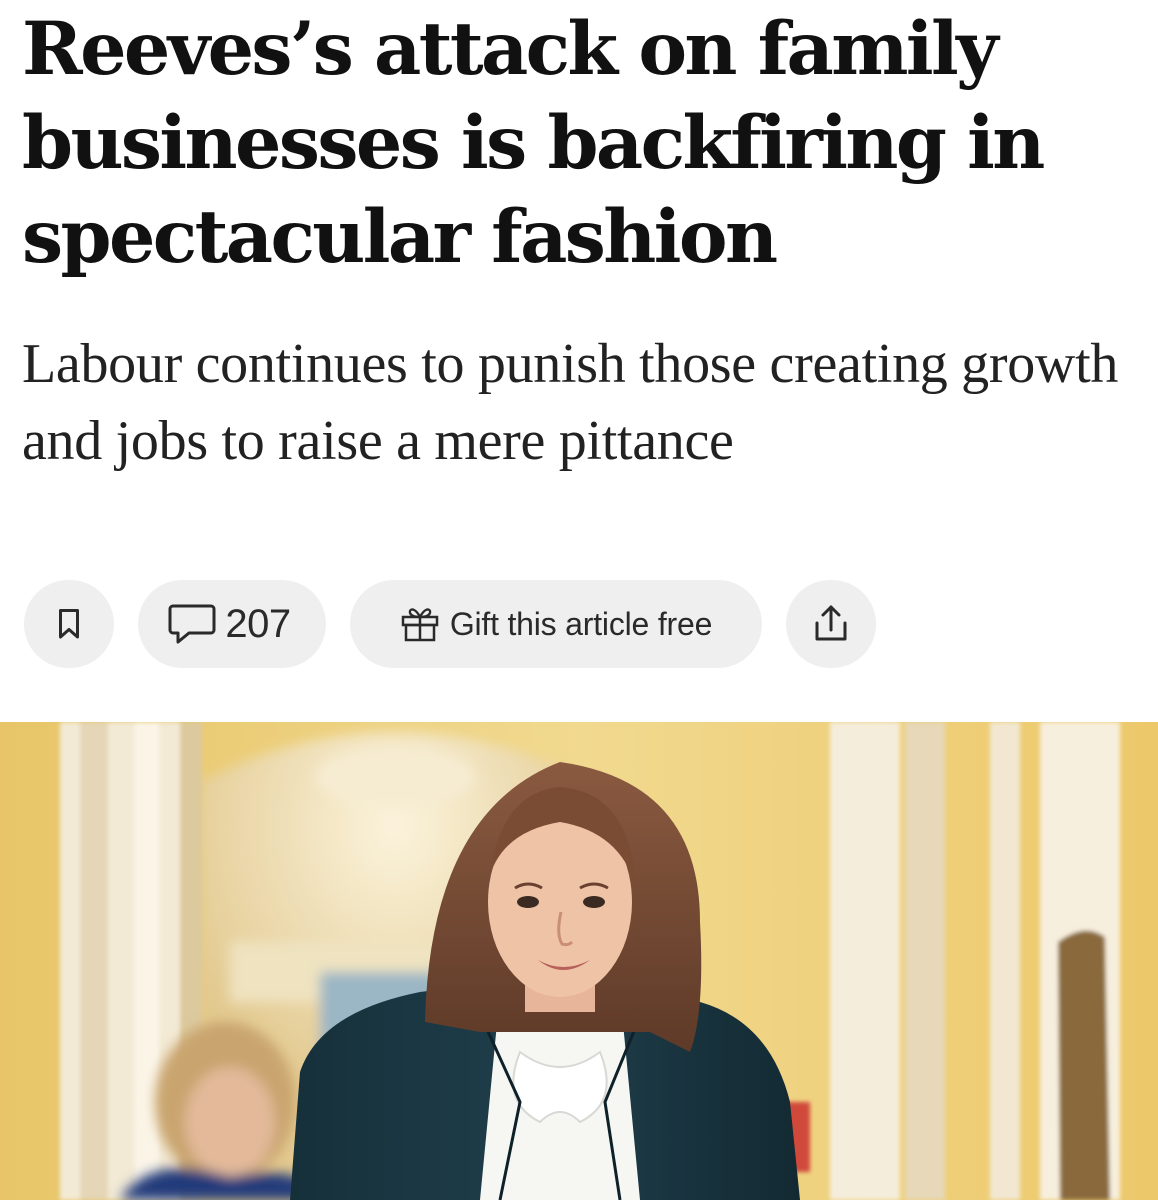 Image resolution: width=1158 pixels, height=1200 pixels. What do you see at coordinates (420, 624) in the screenshot?
I see `gift-icon` at bounding box center [420, 624].